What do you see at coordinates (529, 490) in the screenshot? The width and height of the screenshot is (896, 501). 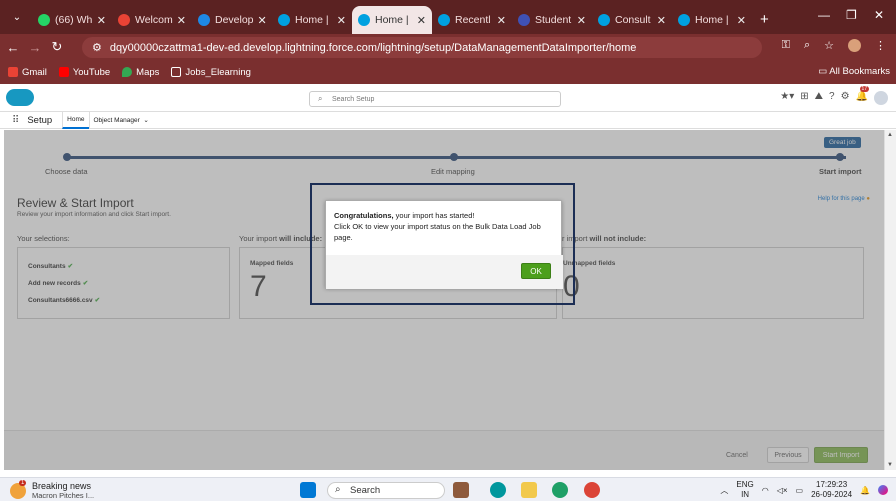 I see `file-explorer-icon` at bounding box center [529, 490].